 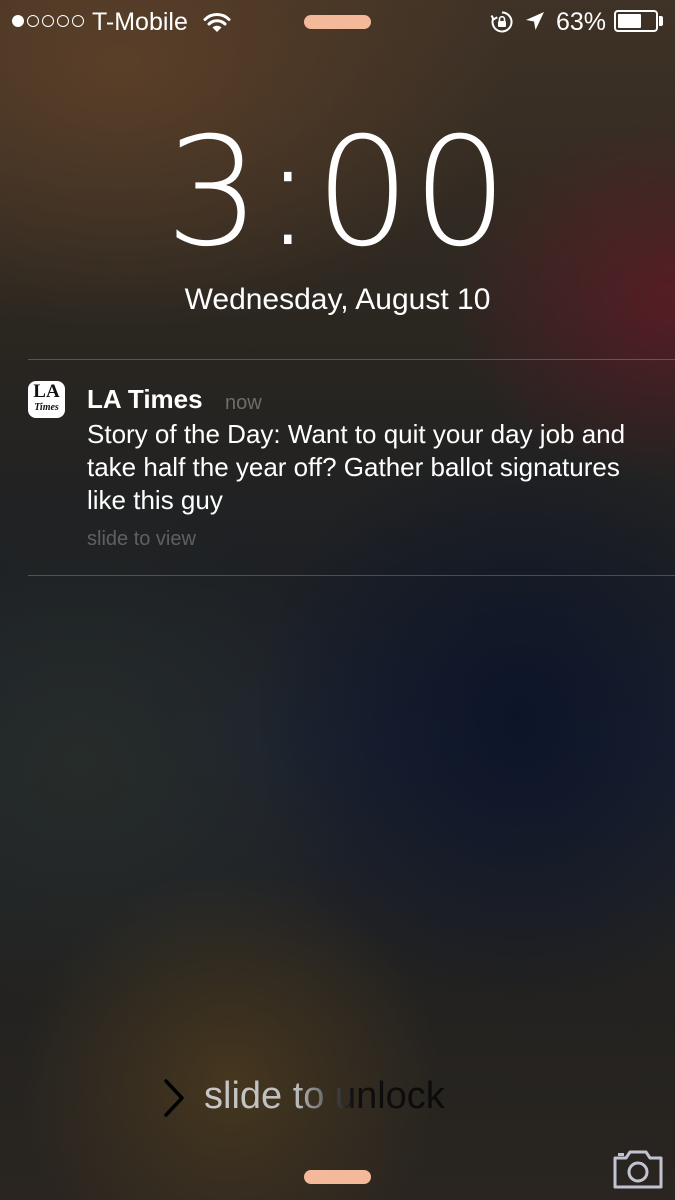 What do you see at coordinates (217, 22) in the screenshot?
I see `wifi-icon` at bounding box center [217, 22].